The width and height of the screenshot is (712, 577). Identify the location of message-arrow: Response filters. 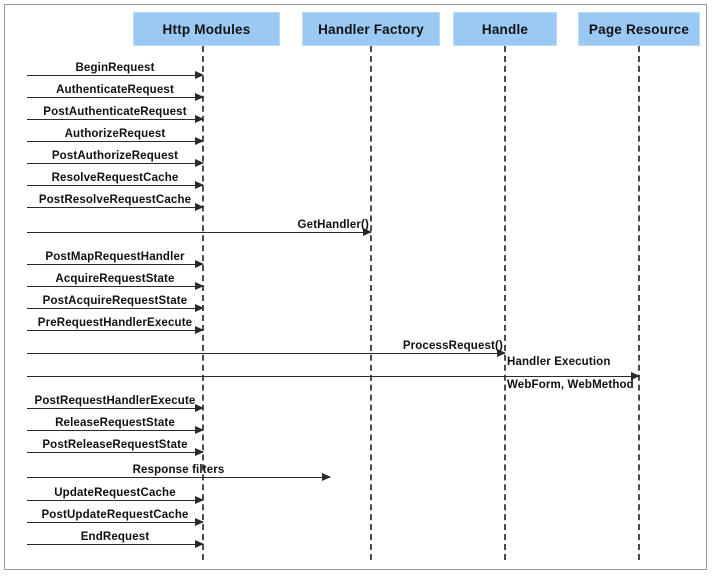
(179, 472).